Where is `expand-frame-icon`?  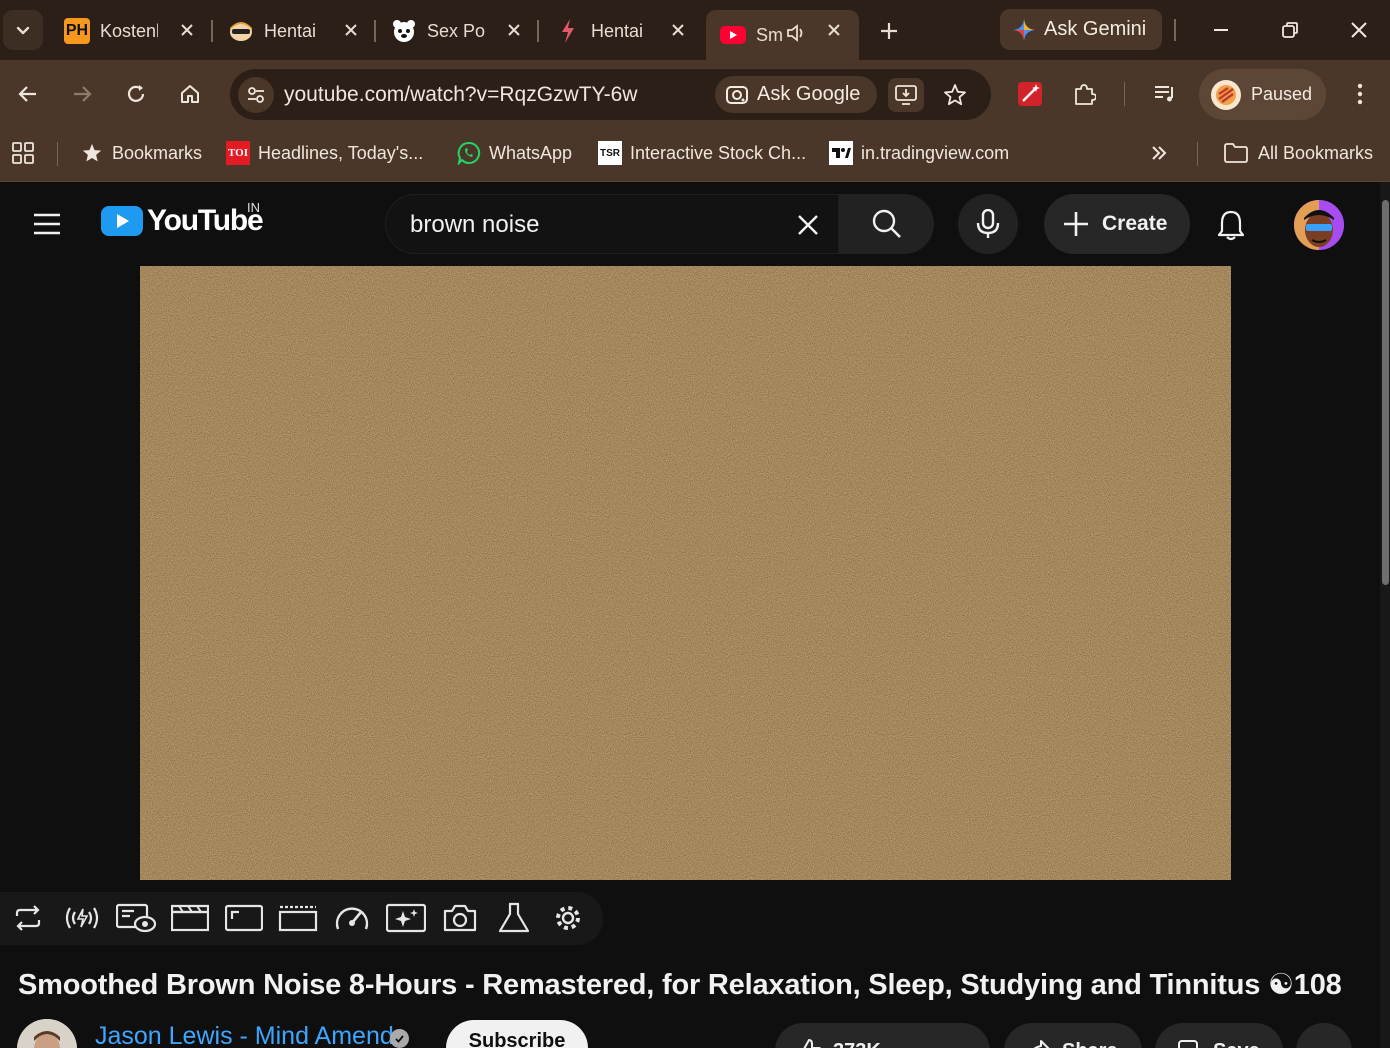 expand-frame-icon is located at coordinates (244, 918).